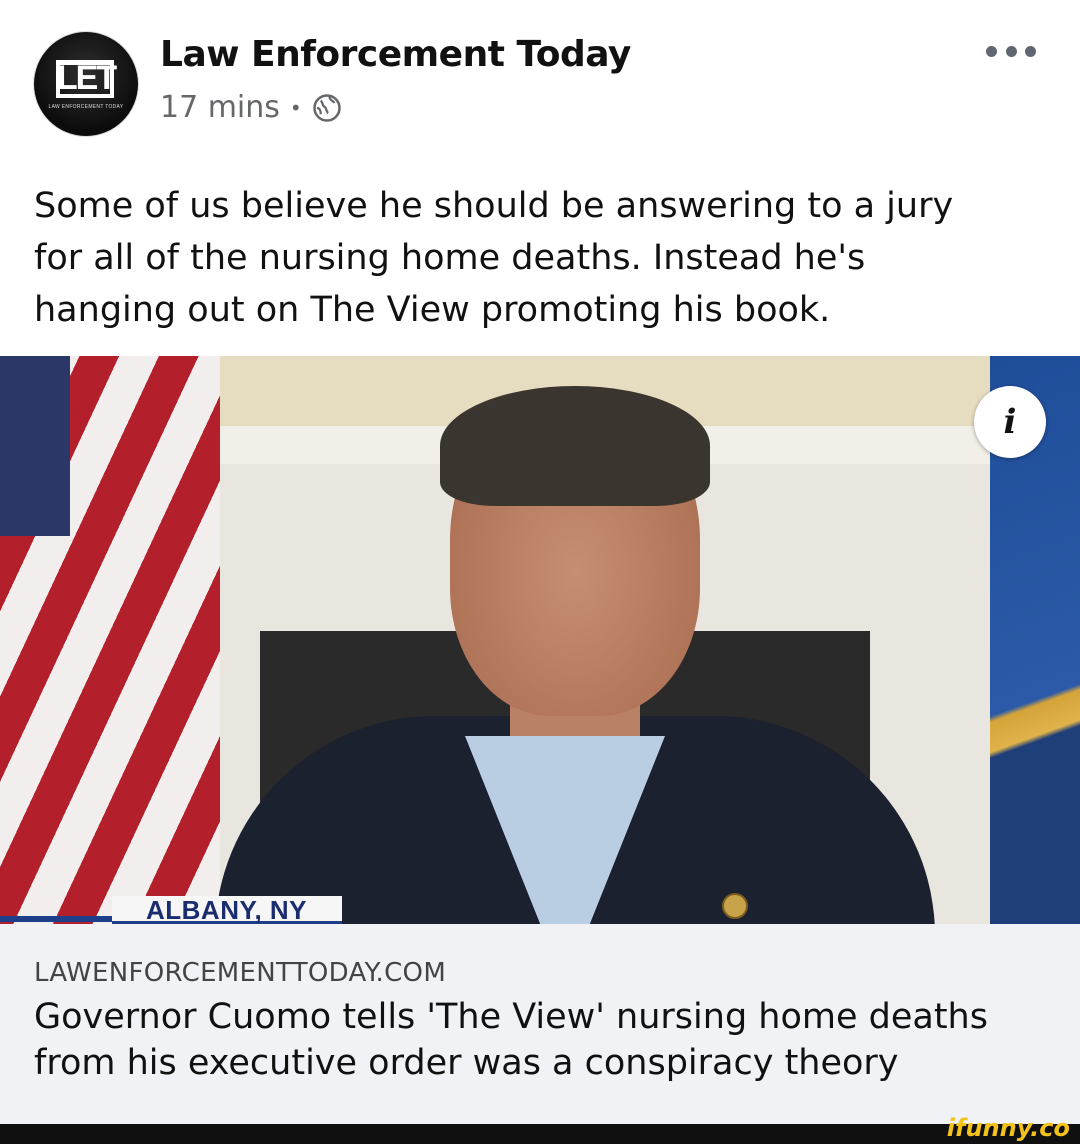 This screenshot has height=1144, width=1080. What do you see at coordinates (1008, 1128) in the screenshot?
I see `ifunny-watermark: ifunny.co` at bounding box center [1008, 1128].